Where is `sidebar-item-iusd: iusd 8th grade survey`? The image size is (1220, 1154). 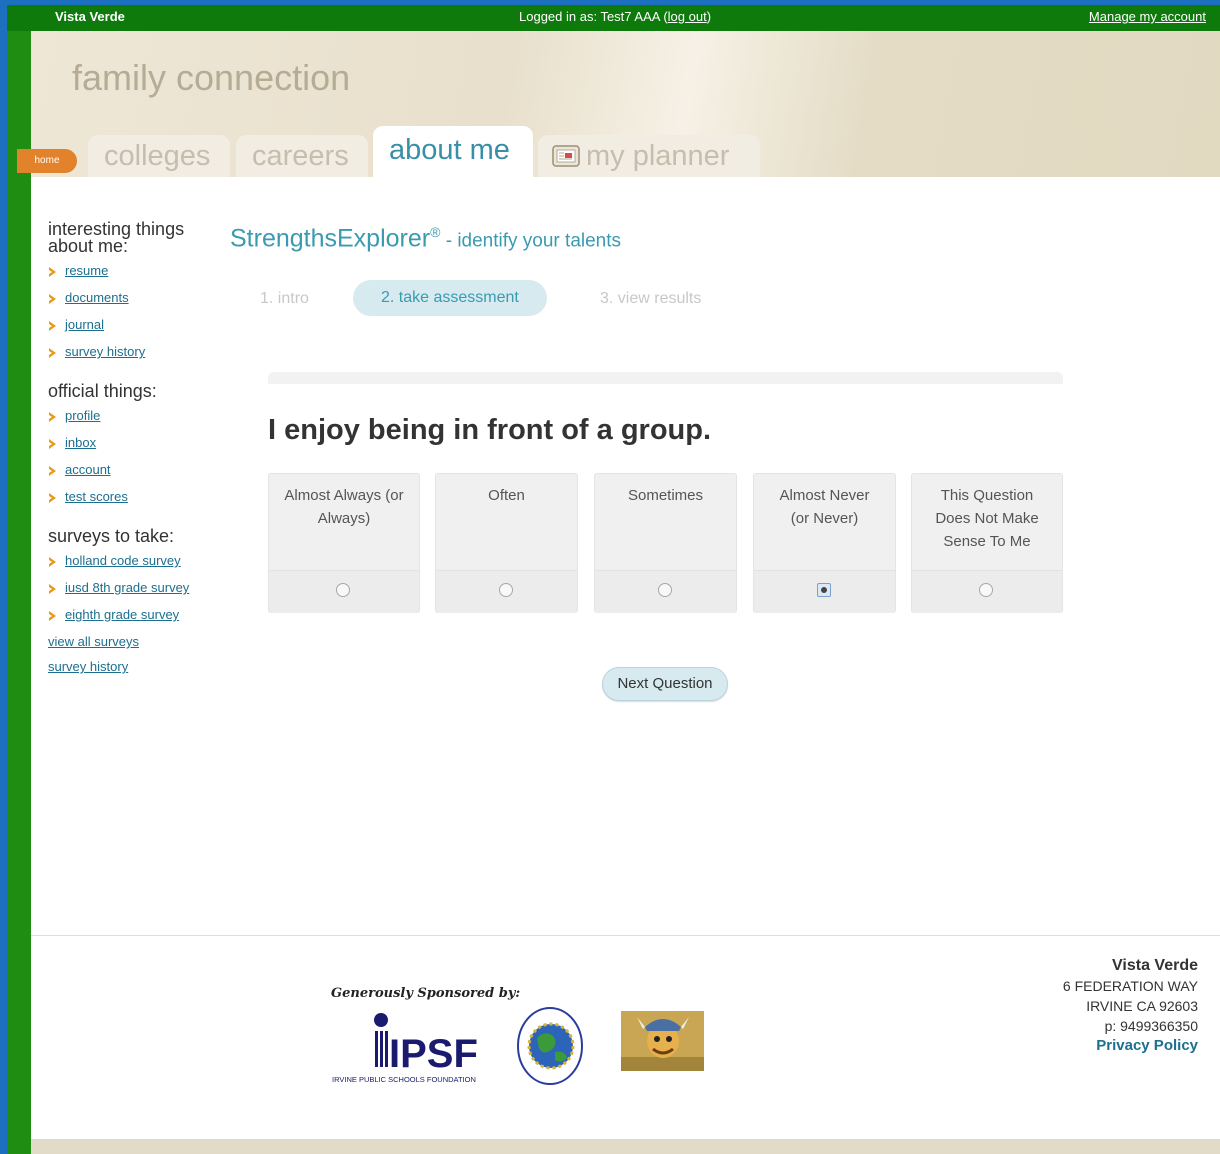 sidebar-item-iusd: iusd 8th grade survey is located at coordinates (138, 593).